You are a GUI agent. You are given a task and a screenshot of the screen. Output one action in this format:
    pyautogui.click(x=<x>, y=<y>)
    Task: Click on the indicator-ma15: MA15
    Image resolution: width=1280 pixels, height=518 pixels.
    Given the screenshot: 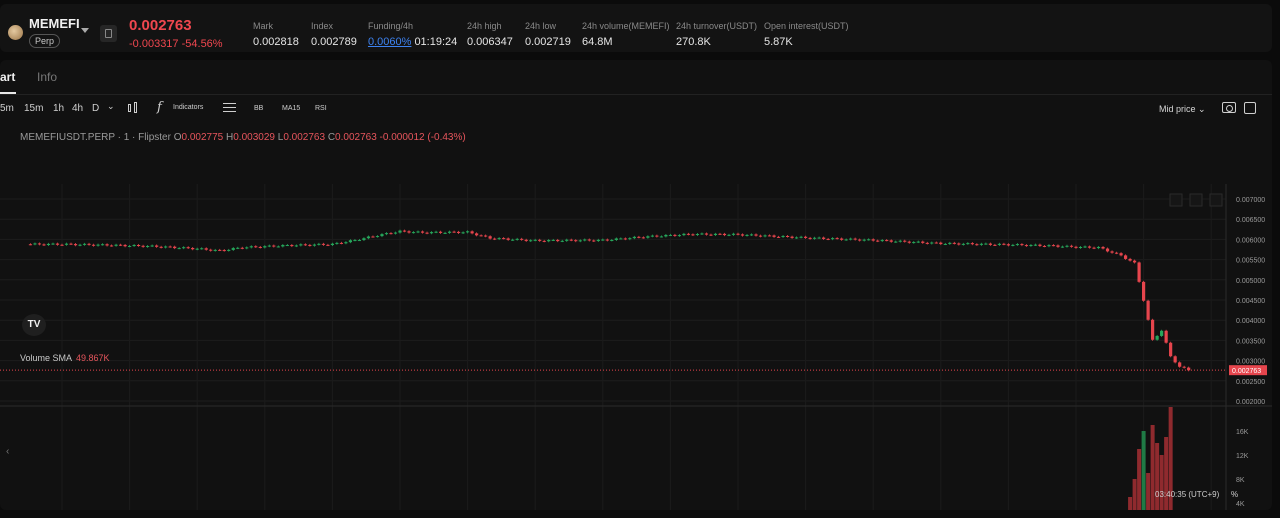 What is the action you would take?
    pyautogui.click(x=291, y=108)
    